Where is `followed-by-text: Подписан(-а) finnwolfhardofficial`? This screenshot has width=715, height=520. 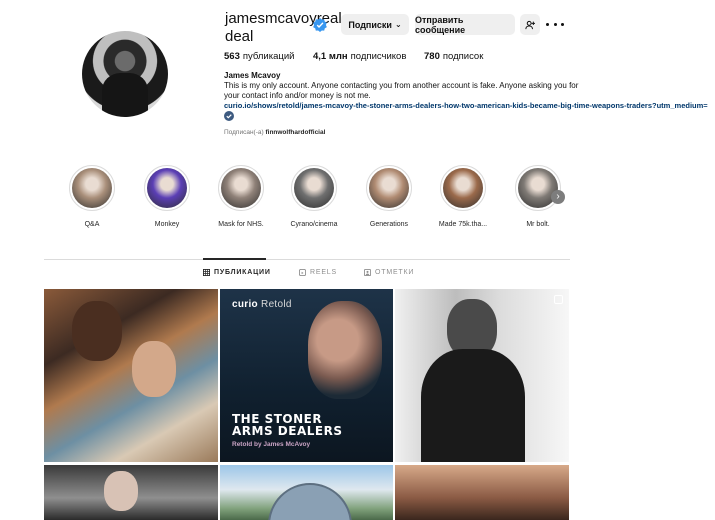
followed-by-text: Подписан(-а) finnwolfhardofficial is located at coordinates (274, 132).